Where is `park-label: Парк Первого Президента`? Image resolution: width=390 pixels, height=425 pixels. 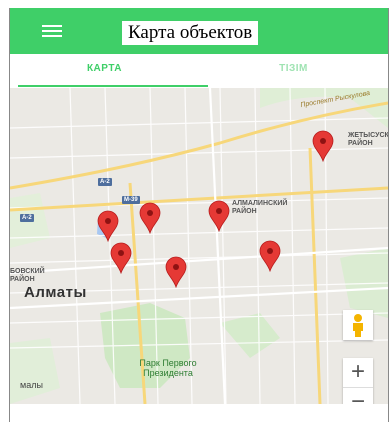
park-label: Парк Первого Президента is located at coordinates (168, 368).